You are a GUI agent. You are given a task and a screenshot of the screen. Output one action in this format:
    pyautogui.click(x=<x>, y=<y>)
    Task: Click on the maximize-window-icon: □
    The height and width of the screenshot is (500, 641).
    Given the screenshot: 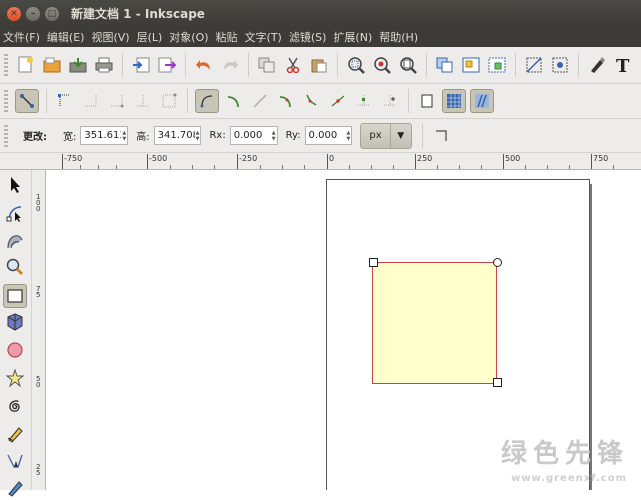 What is the action you would take?
    pyautogui.click(x=52, y=13)
    